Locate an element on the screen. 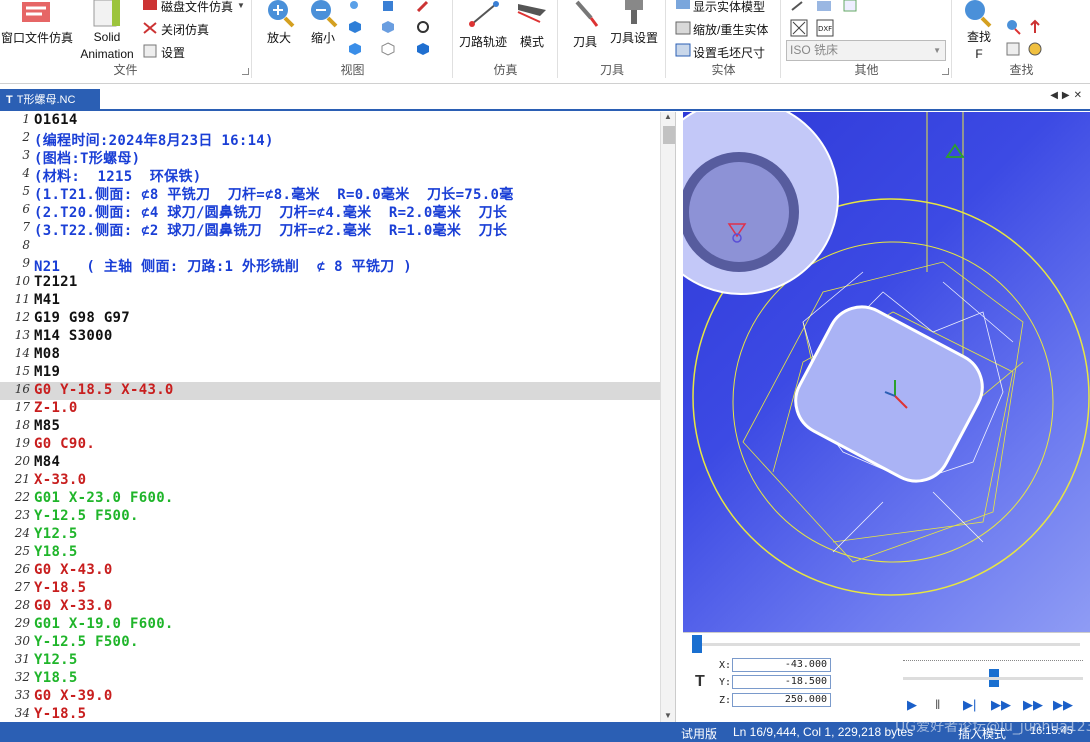 This screenshot has height=742, width=1090. code-line: 23 Y-12.5 F500. is located at coordinates (330, 517).